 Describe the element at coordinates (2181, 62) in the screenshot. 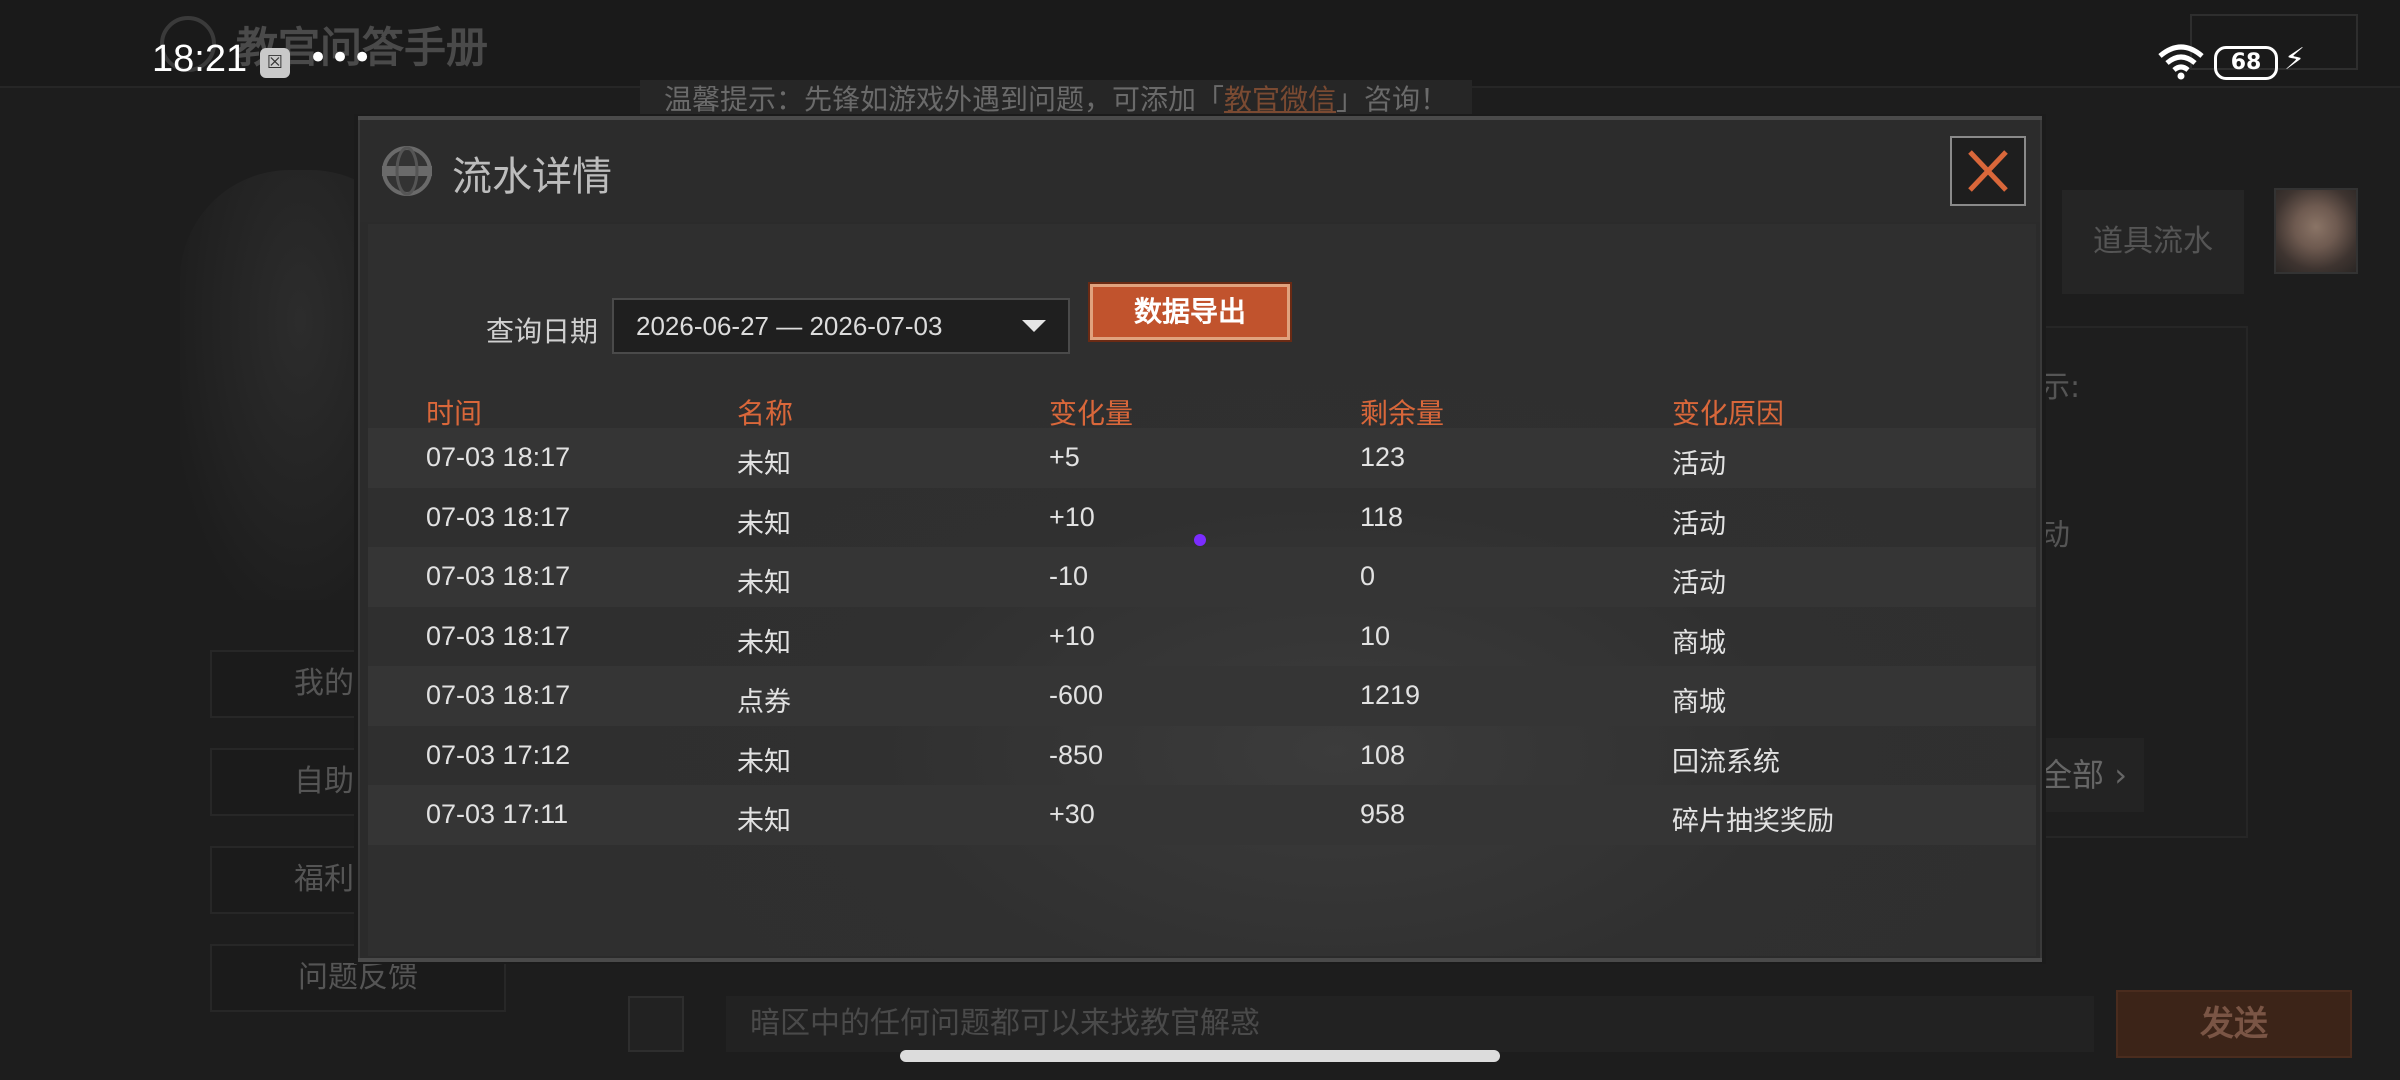

I see `wifi-icon` at that location.